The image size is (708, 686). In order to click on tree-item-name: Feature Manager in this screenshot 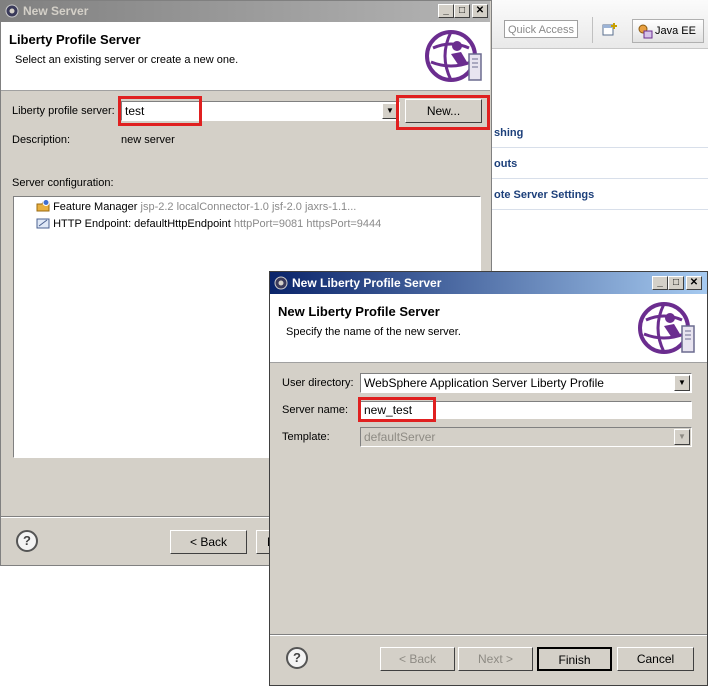, I will do `click(95, 207)`.